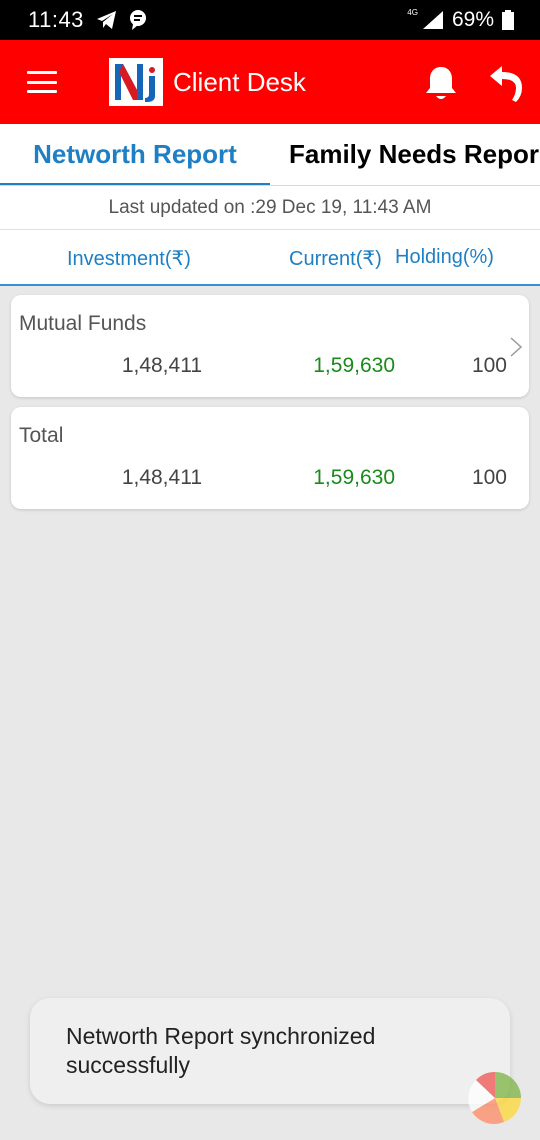 The width and height of the screenshot is (540, 1140). I want to click on signal-icon, so click(432, 20).